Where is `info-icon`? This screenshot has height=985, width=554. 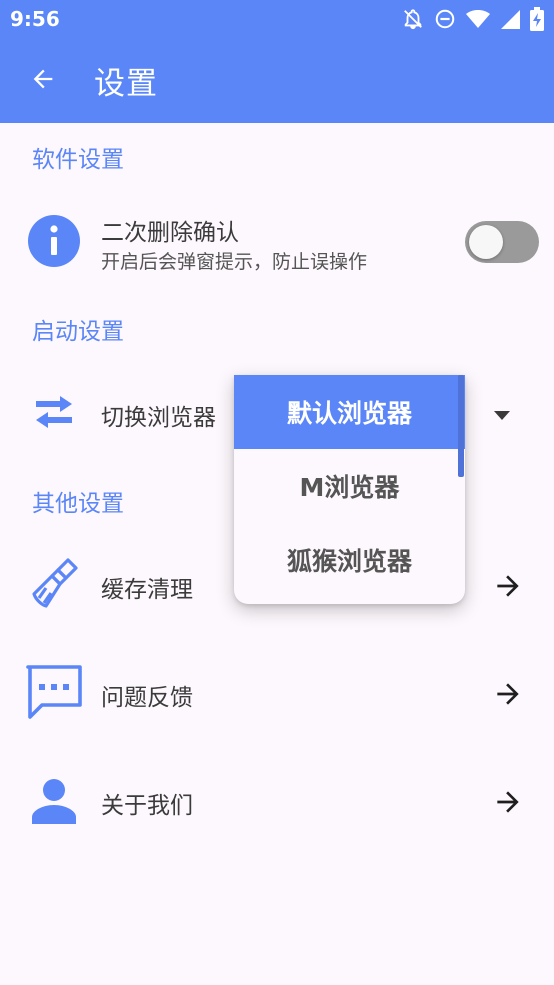
info-icon is located at coordinates (54, 241).